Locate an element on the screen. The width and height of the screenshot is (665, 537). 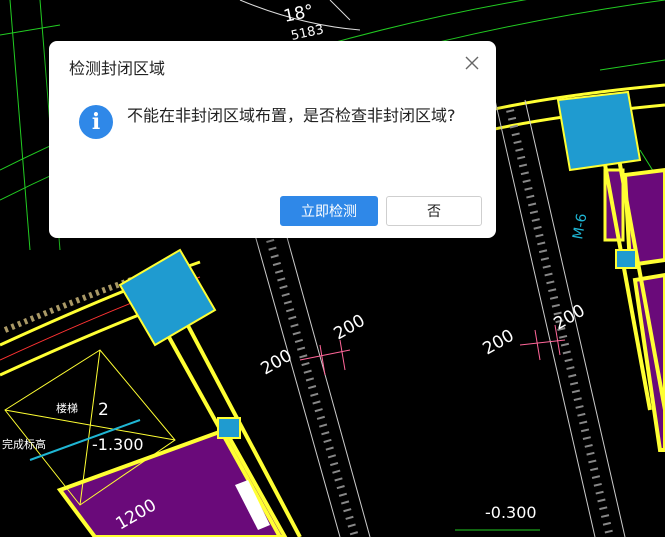
detect-now-button: 立即检测 is located at coordinates (329, 211).